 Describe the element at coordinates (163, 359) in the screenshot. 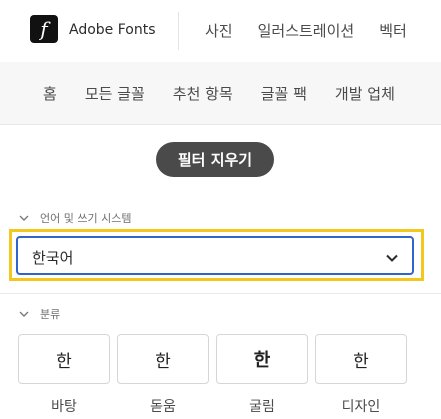

I see `classification-card-dotum: 한` at that location.